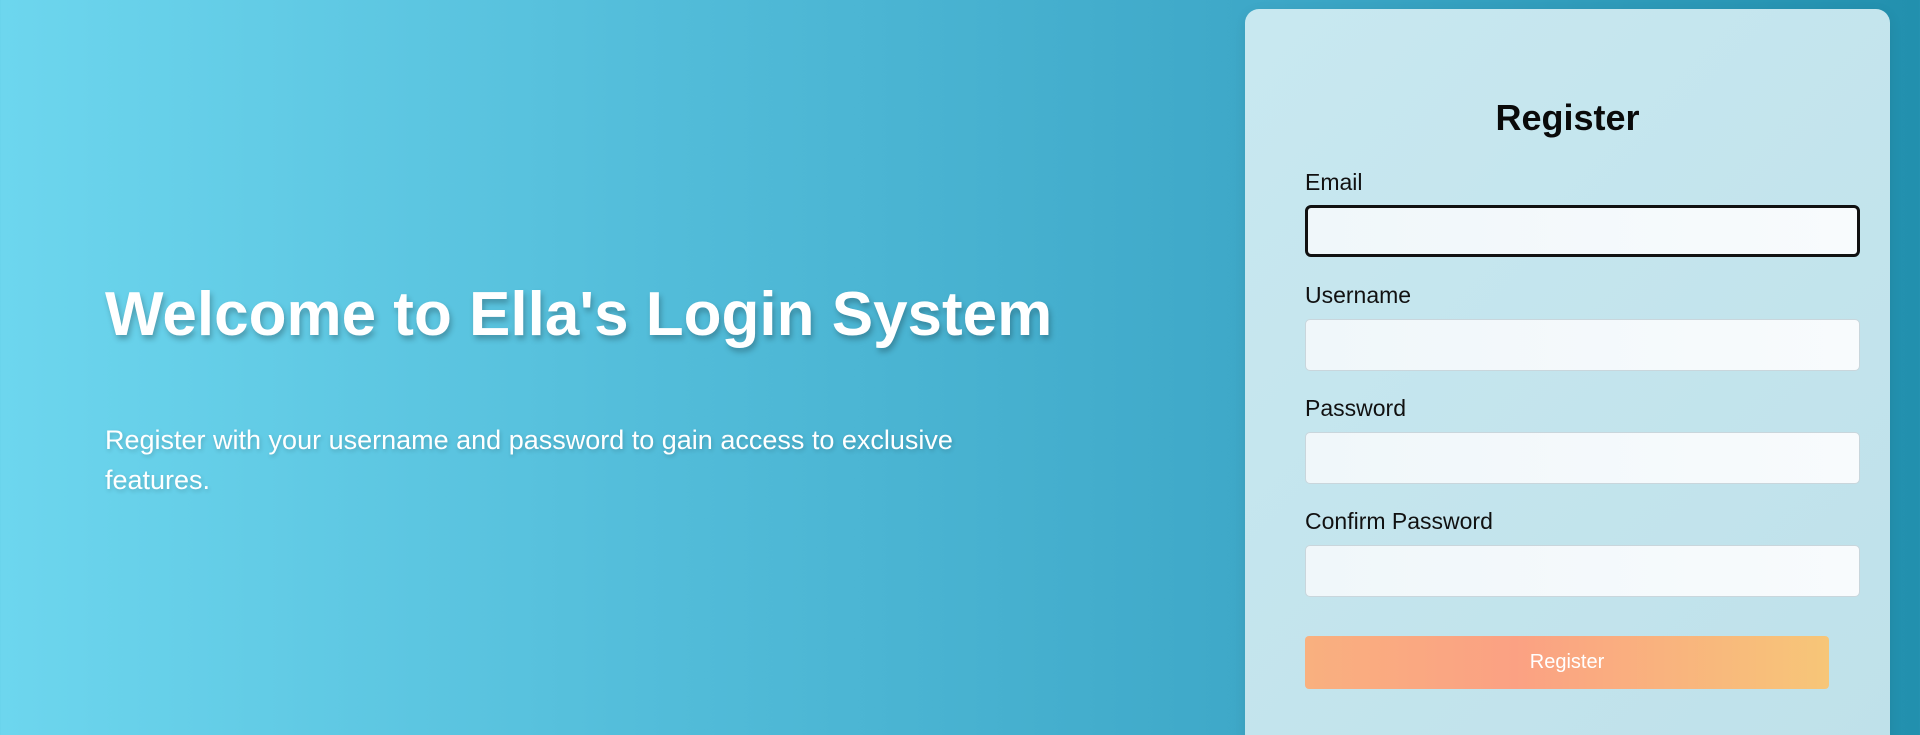 The image size is (1920, 735). Describe the element at coordinates (1358, 295) in the screenshot. I see `username-label: Username` at that location.